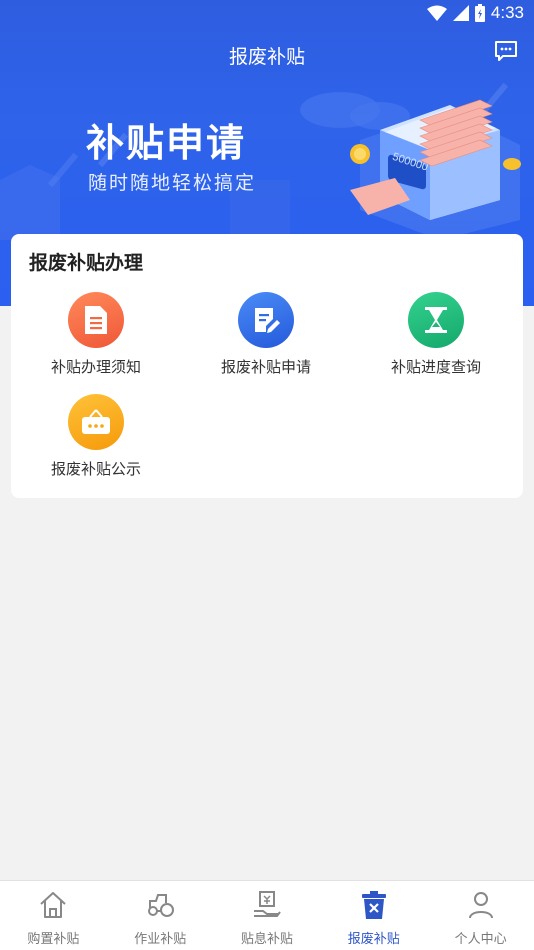 The width and height of the screenshot is (534, 950). I want to click on tab-label: 贴息补贴, so click(266, 939).